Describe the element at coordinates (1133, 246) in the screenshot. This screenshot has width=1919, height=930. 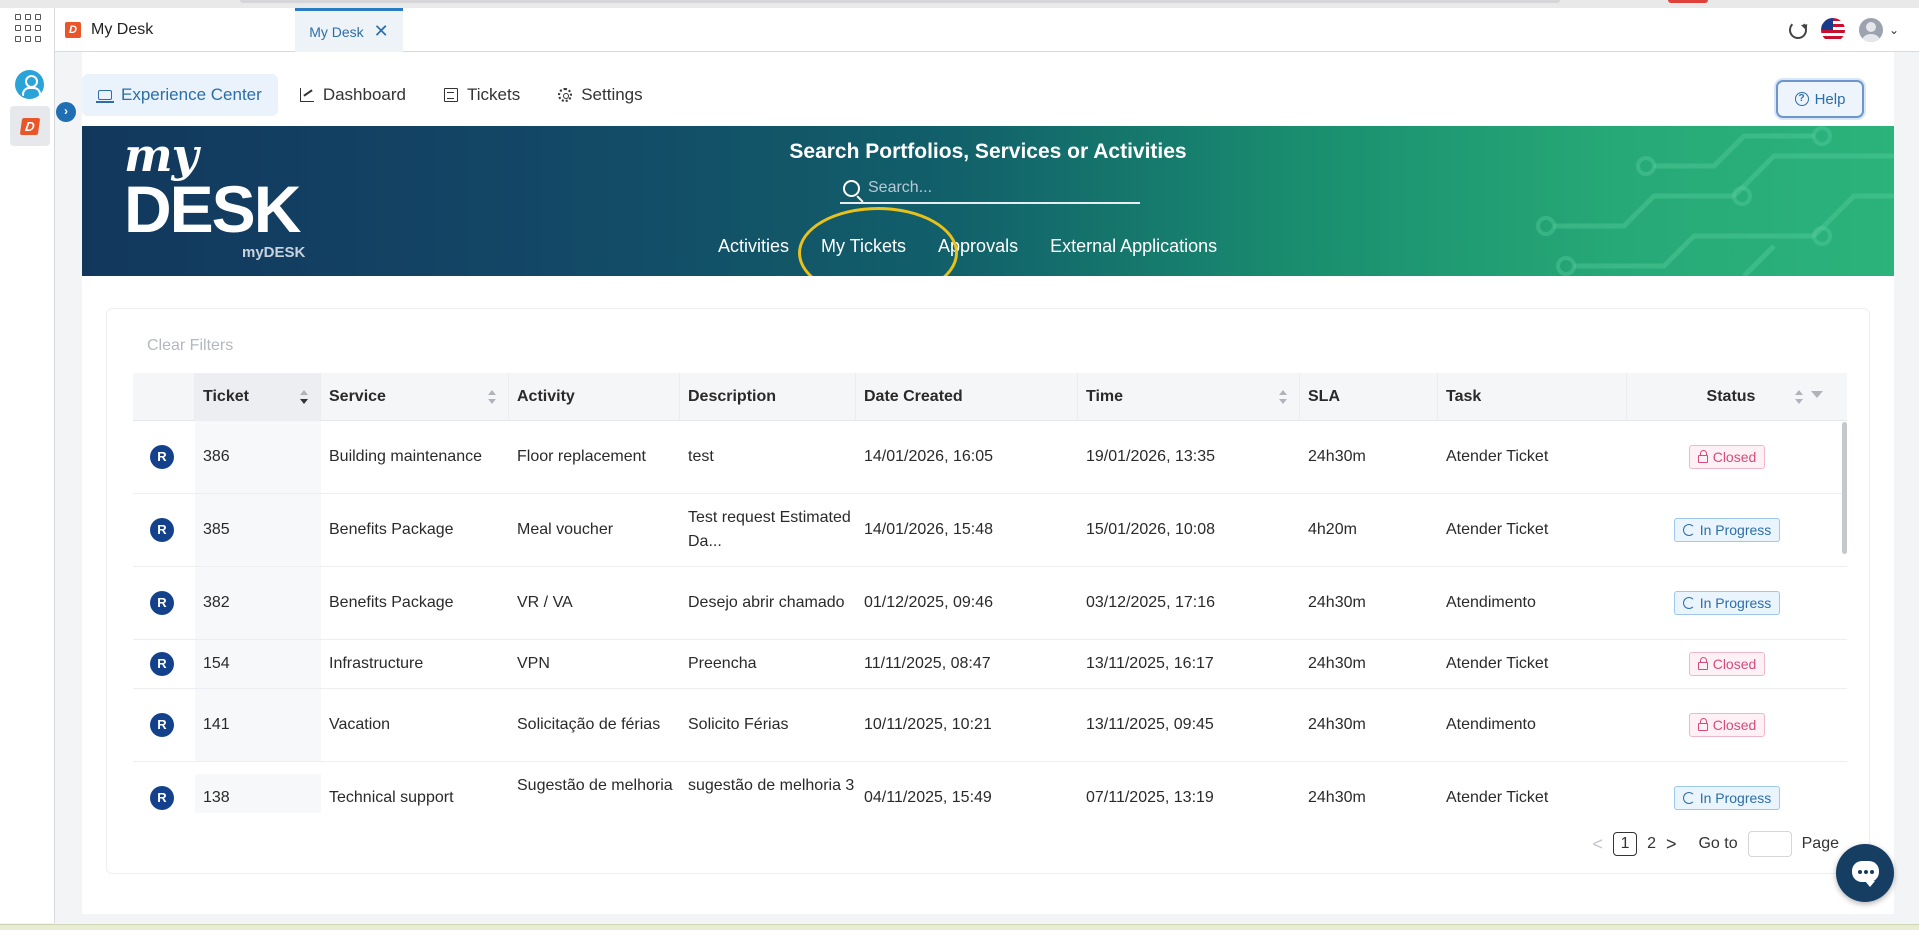
I see `banner-link-external-applications: External Applications` at that location.